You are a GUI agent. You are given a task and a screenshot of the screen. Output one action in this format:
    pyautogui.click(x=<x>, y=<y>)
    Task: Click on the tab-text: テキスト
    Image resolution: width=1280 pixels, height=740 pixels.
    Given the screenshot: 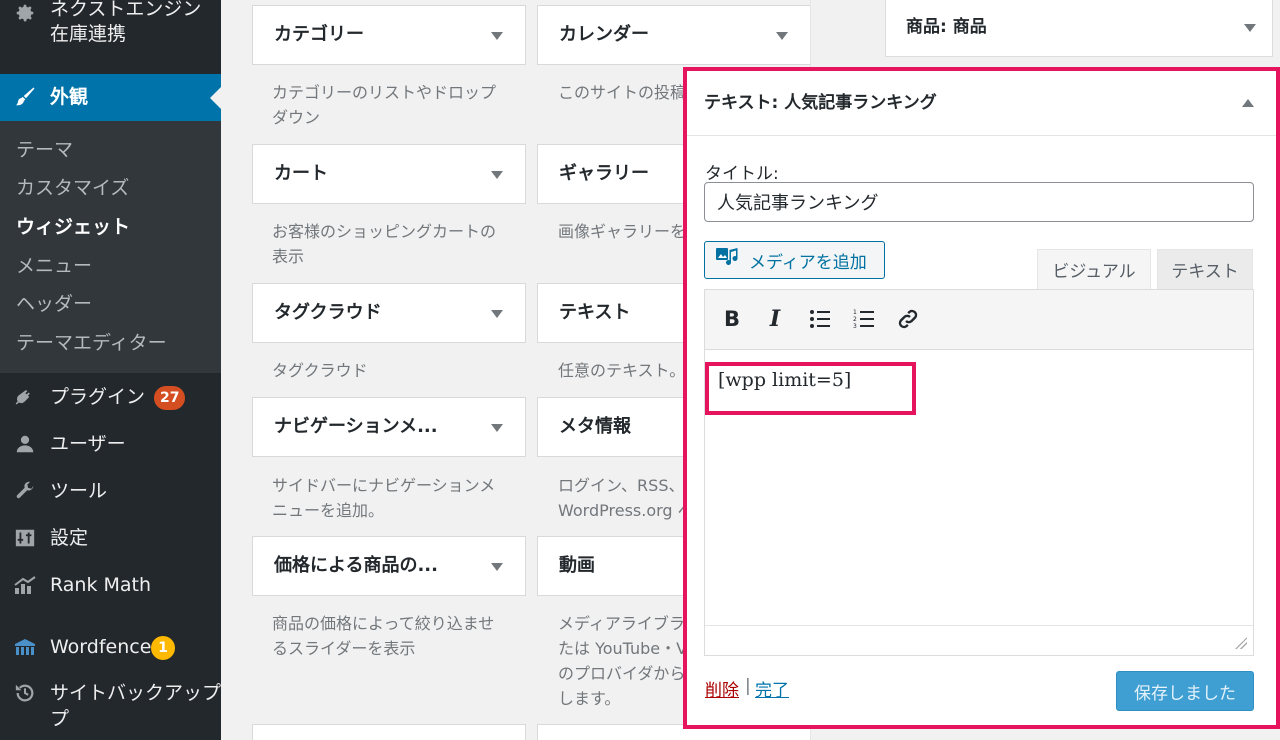 What is the action you would take?
    pyautogui.click(x=1205, y=269)
    